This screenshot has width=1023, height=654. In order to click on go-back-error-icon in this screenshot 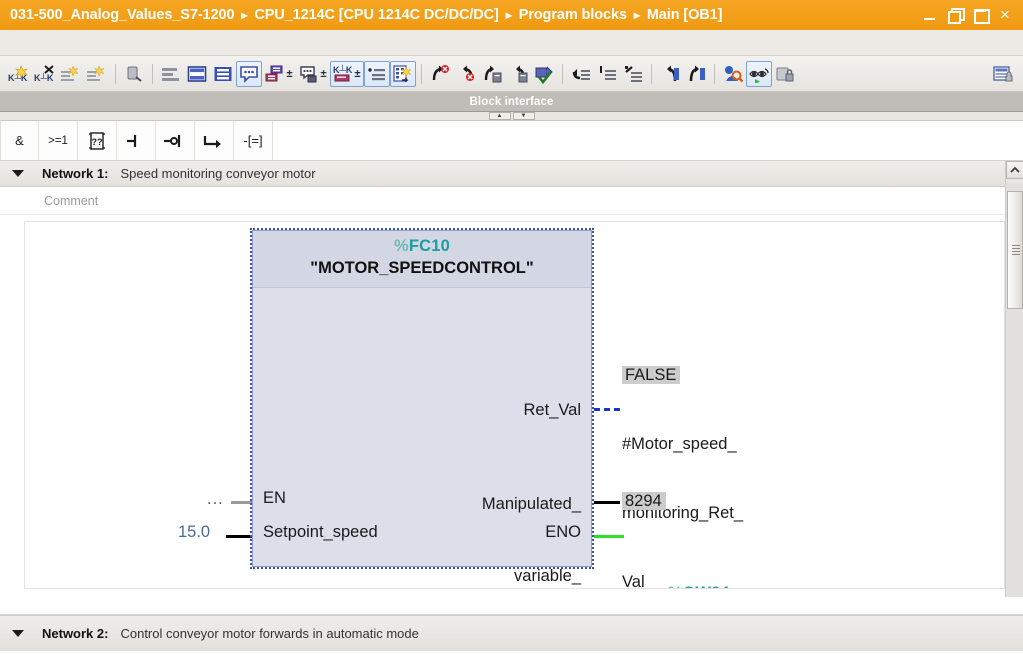, I will do `click(466, 74)`.